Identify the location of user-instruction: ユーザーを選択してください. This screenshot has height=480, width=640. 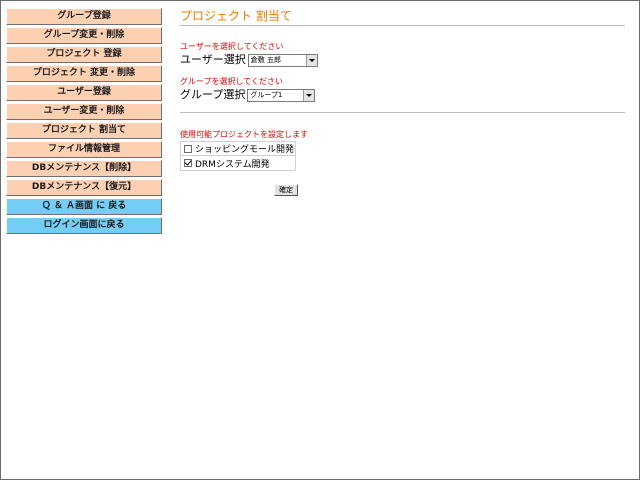
(232, 46).